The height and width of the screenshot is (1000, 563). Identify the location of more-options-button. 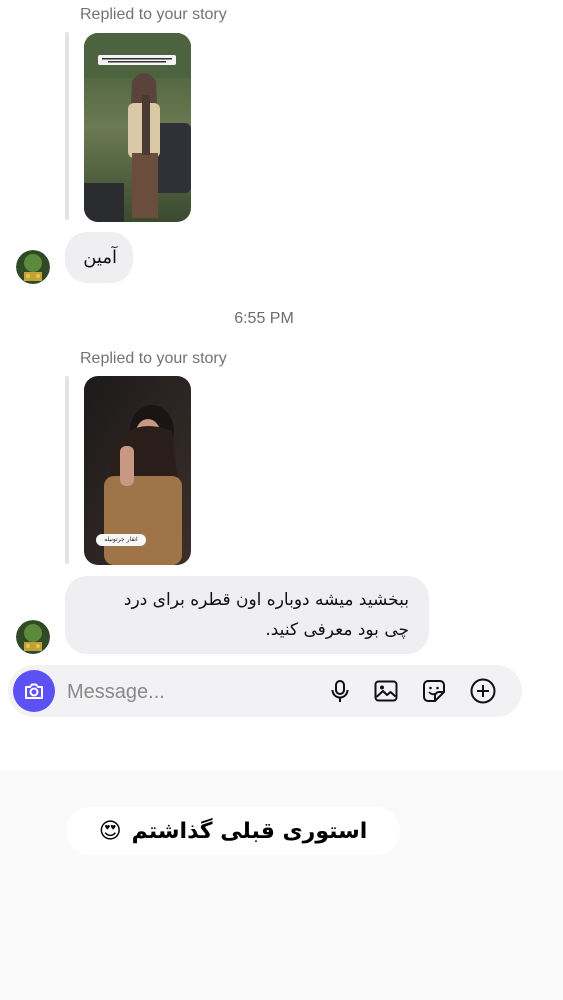
(483, 691).